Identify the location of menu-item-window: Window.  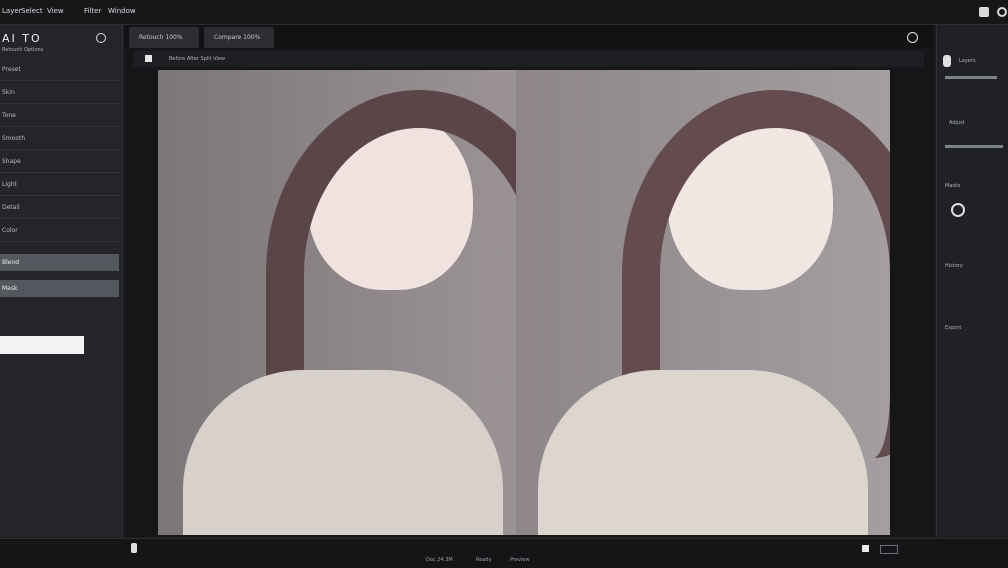
(122, 11).